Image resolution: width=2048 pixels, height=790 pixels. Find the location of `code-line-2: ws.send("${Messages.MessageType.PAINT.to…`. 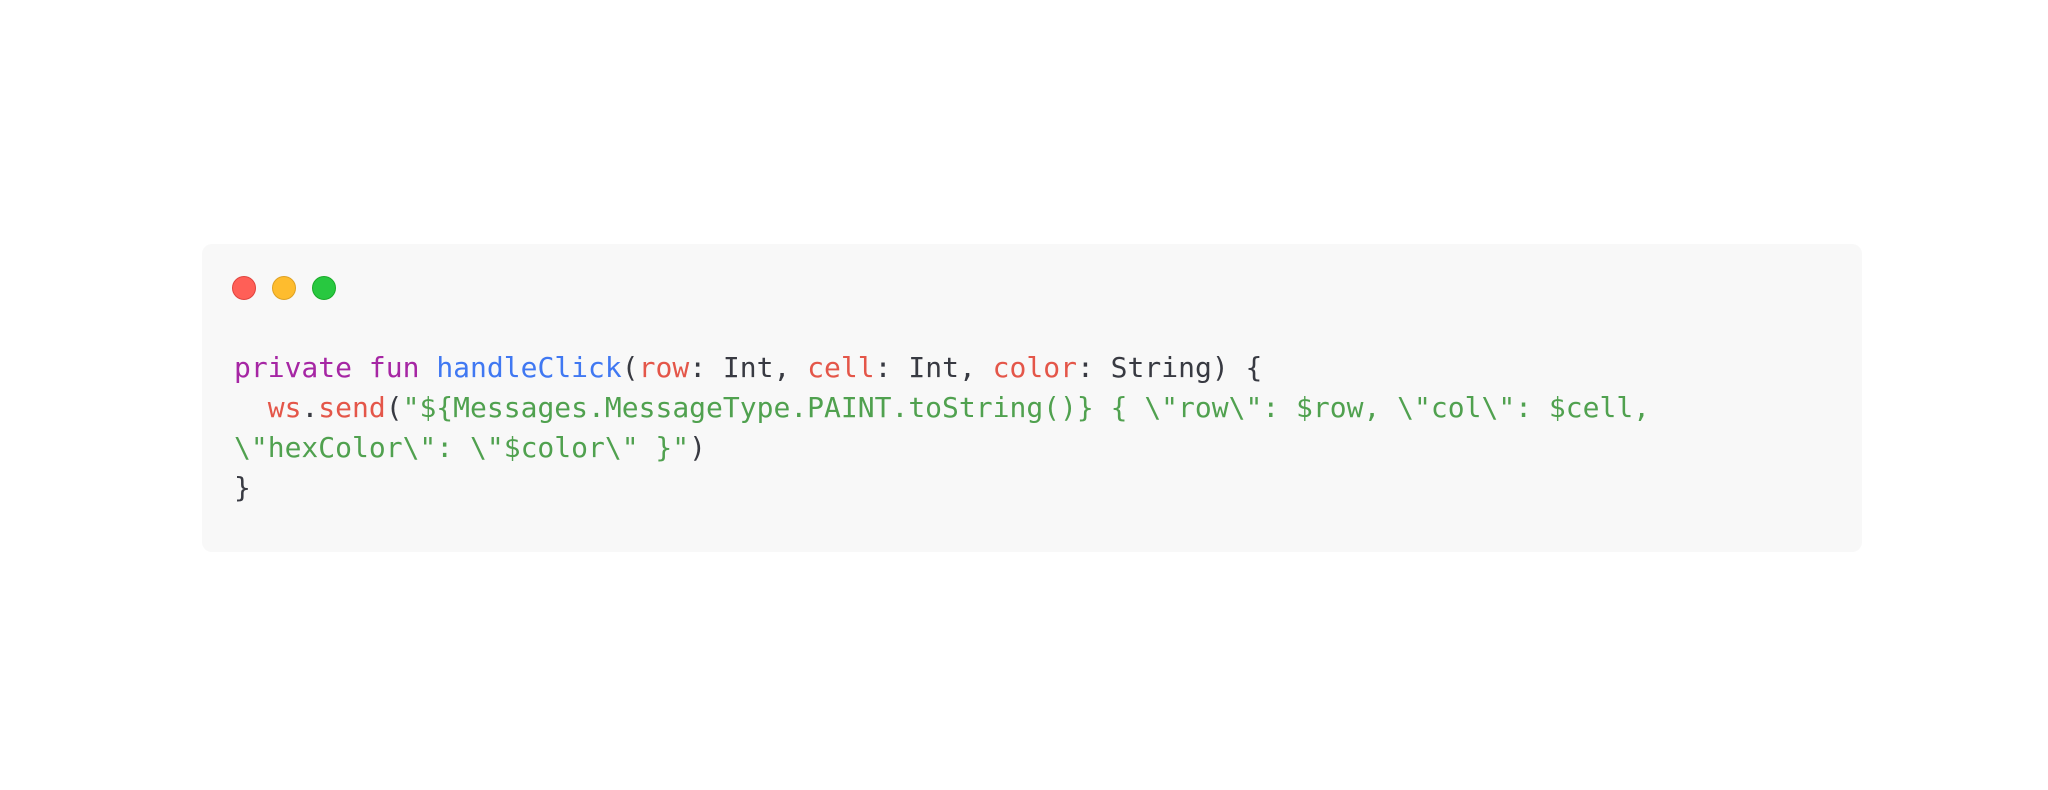

code-line-2: ws.send("${Messages.MessageType.PAINT.to… is located at coordinates (1018, 408).